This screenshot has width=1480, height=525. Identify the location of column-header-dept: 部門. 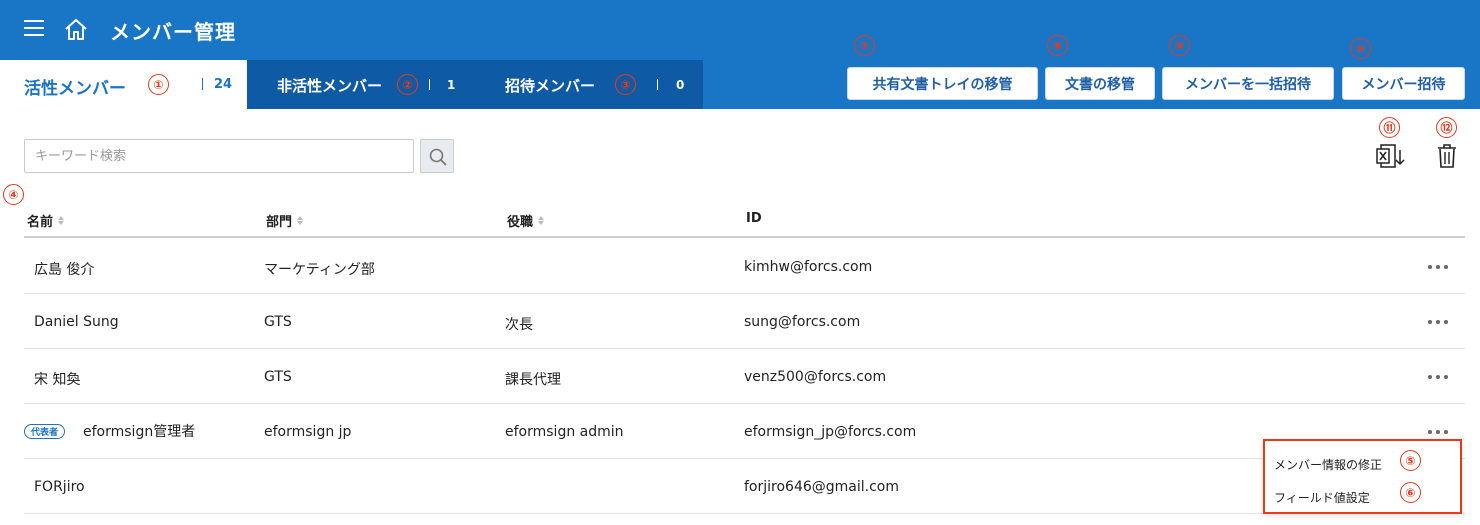
(285, 220).